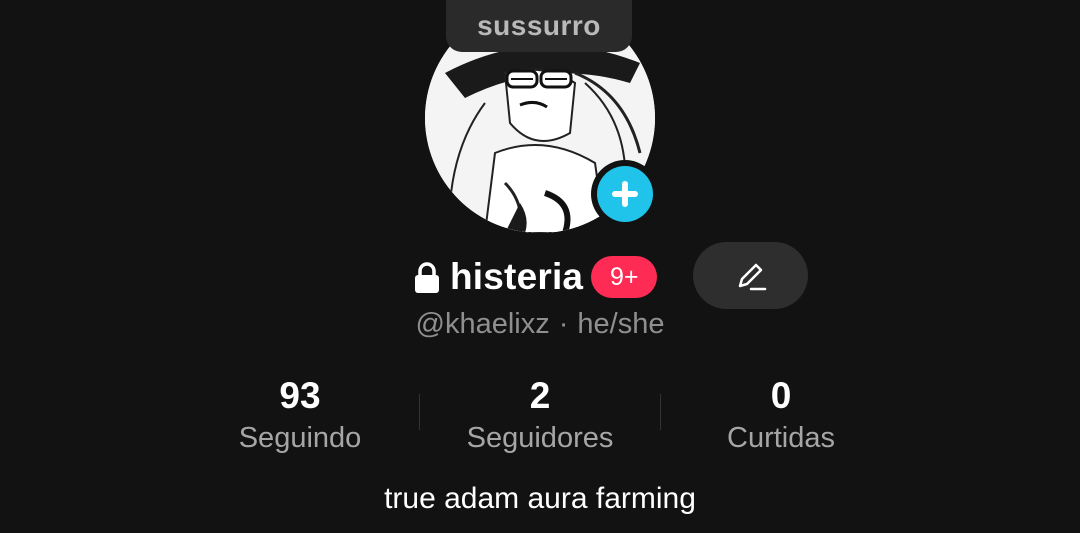 The height and width of the screenshot is (533, 1080). Describe the element at coordinates (300, 438) in the screenshot. I see `stat-label: Seguindo` at that location.